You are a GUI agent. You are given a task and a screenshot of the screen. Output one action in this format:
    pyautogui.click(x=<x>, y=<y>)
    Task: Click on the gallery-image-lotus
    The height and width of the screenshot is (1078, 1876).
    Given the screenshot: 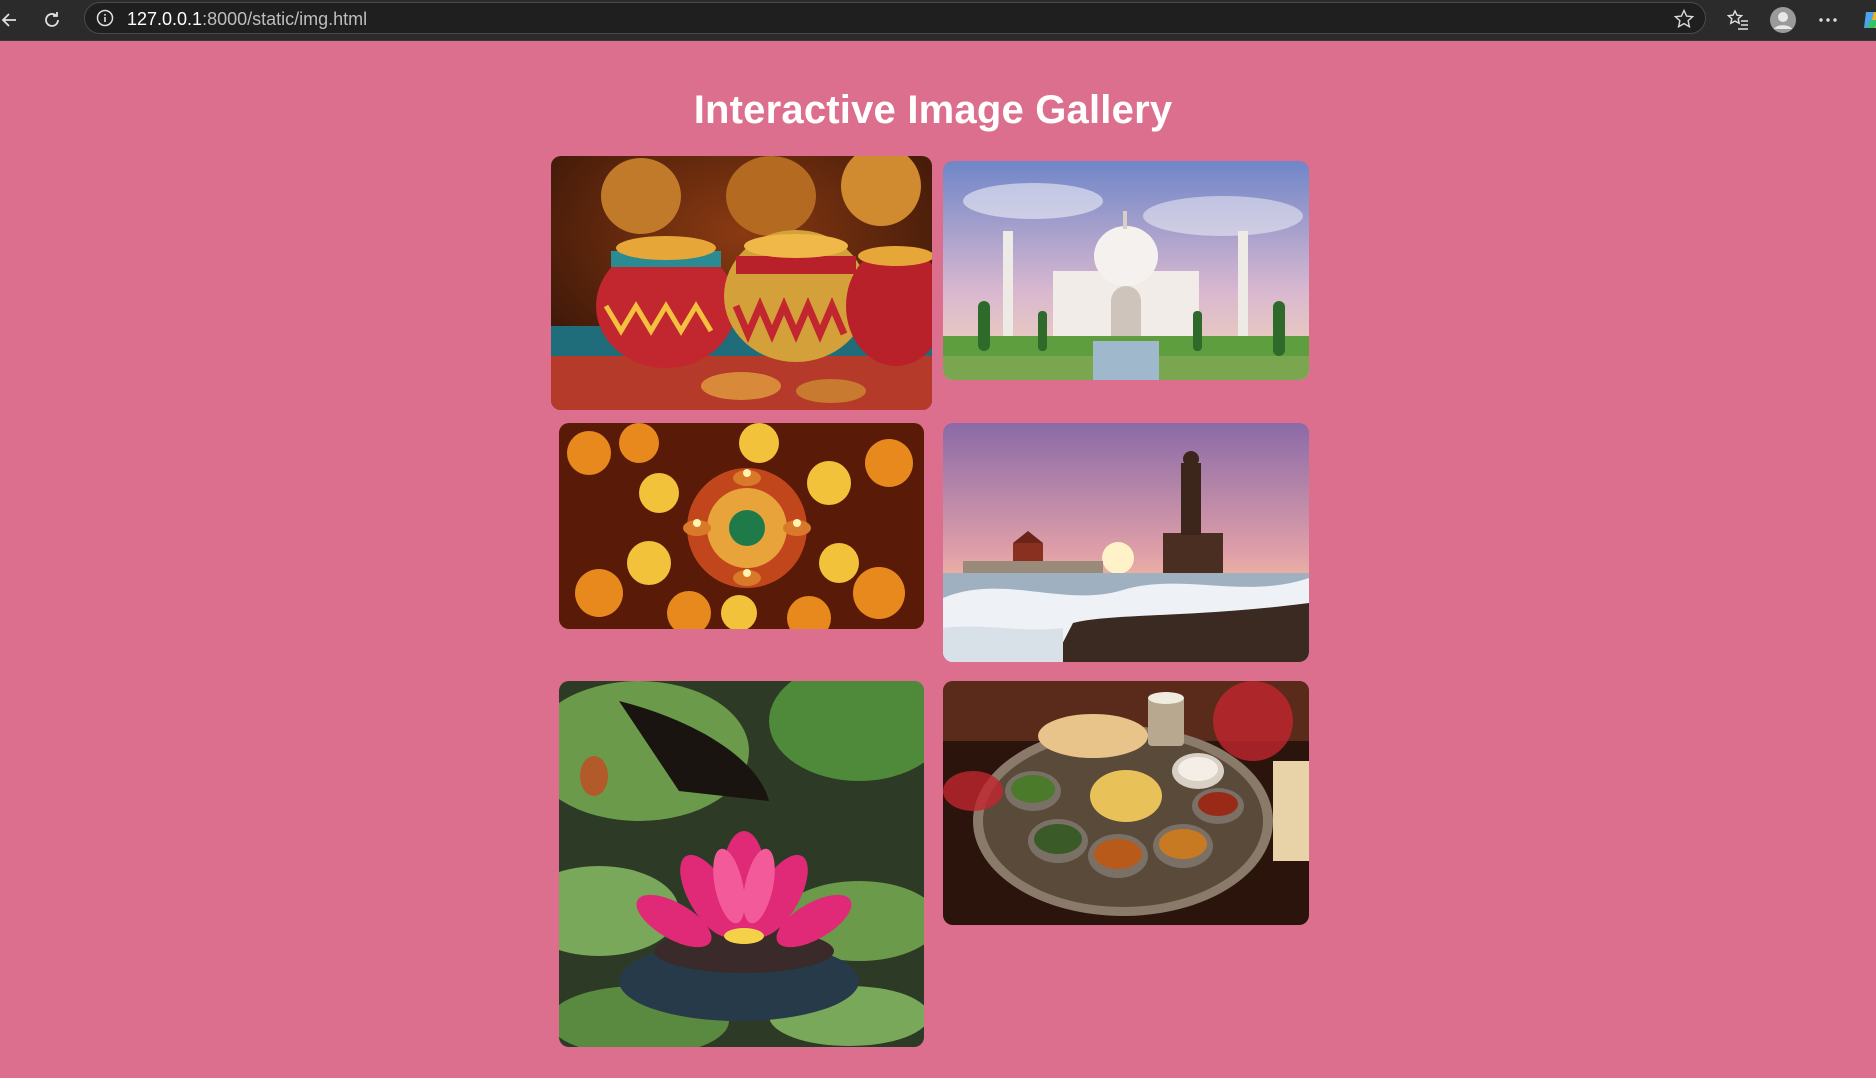 What is the action you would take?
    pyautogui.click(x=741, y=864)
    